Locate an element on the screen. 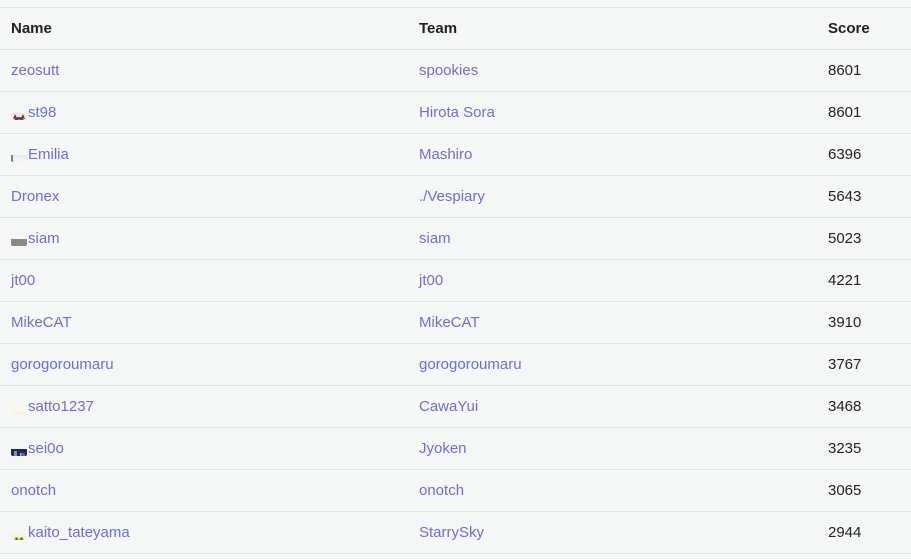 Image resolution: width=911 pixels, height=559 pixels. table-row: onotch onotch 3065 is located at coordinates (455, 491).